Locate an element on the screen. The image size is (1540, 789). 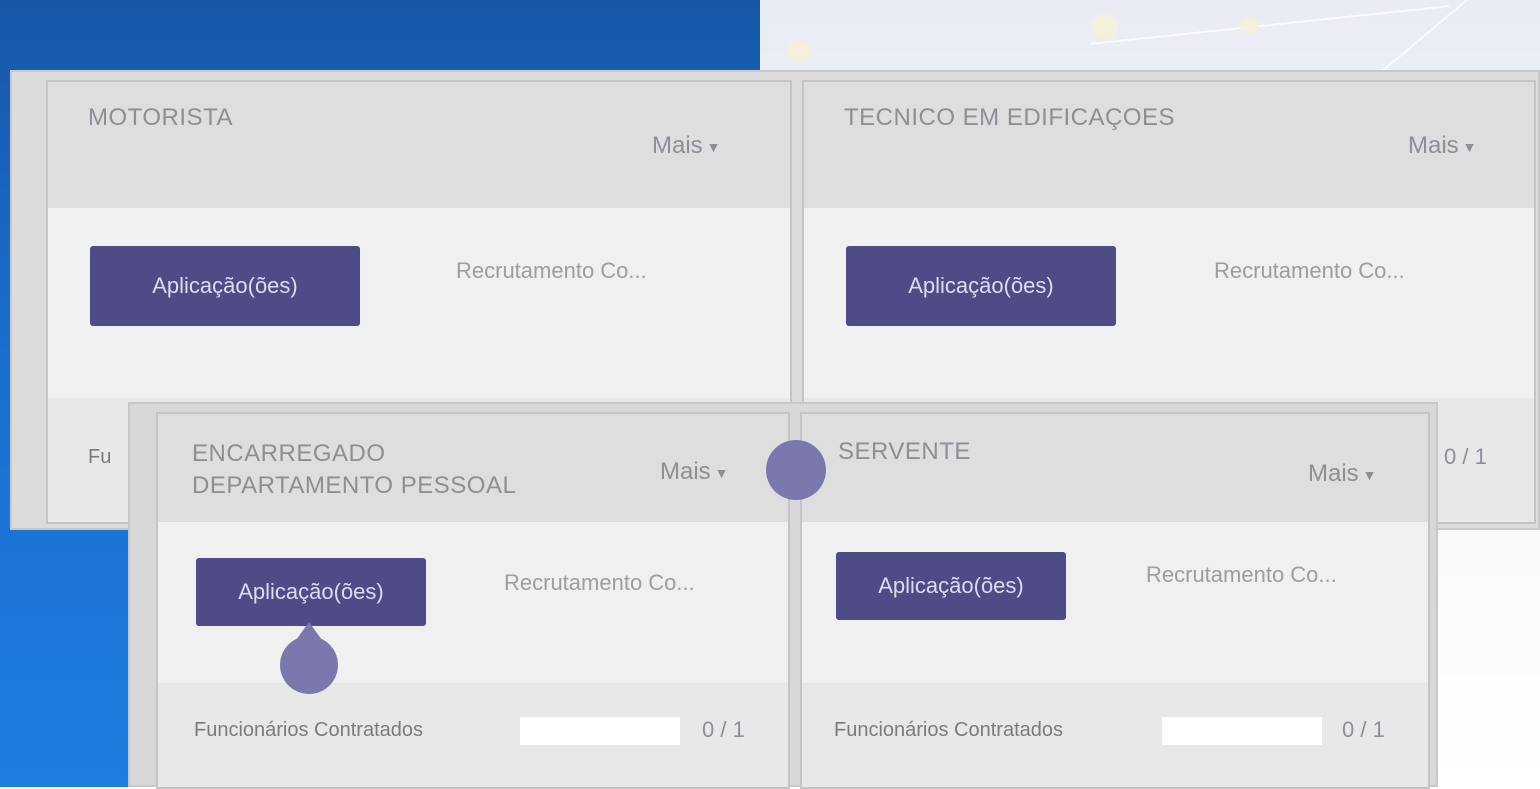
card-header: ENCARREGADO DEPARTAMENTO PESSOAL Mais ▼ is located at coordinates (473, 468).